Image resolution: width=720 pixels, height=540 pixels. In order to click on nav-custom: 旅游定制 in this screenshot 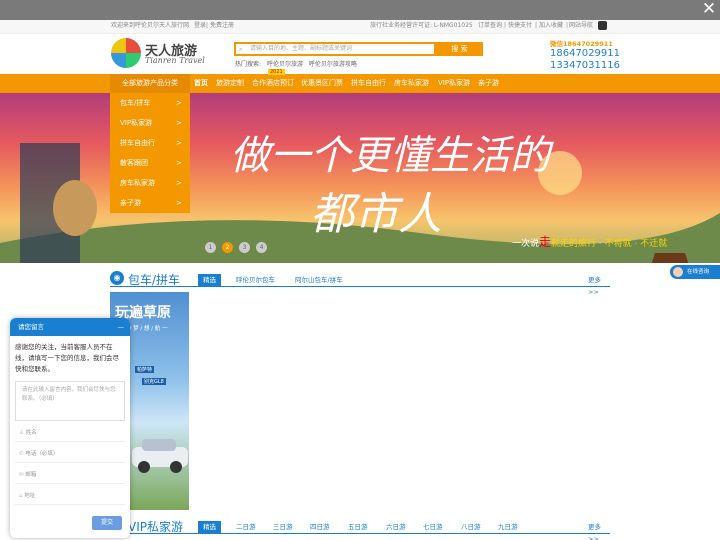, I will do `click(230, 83)`.